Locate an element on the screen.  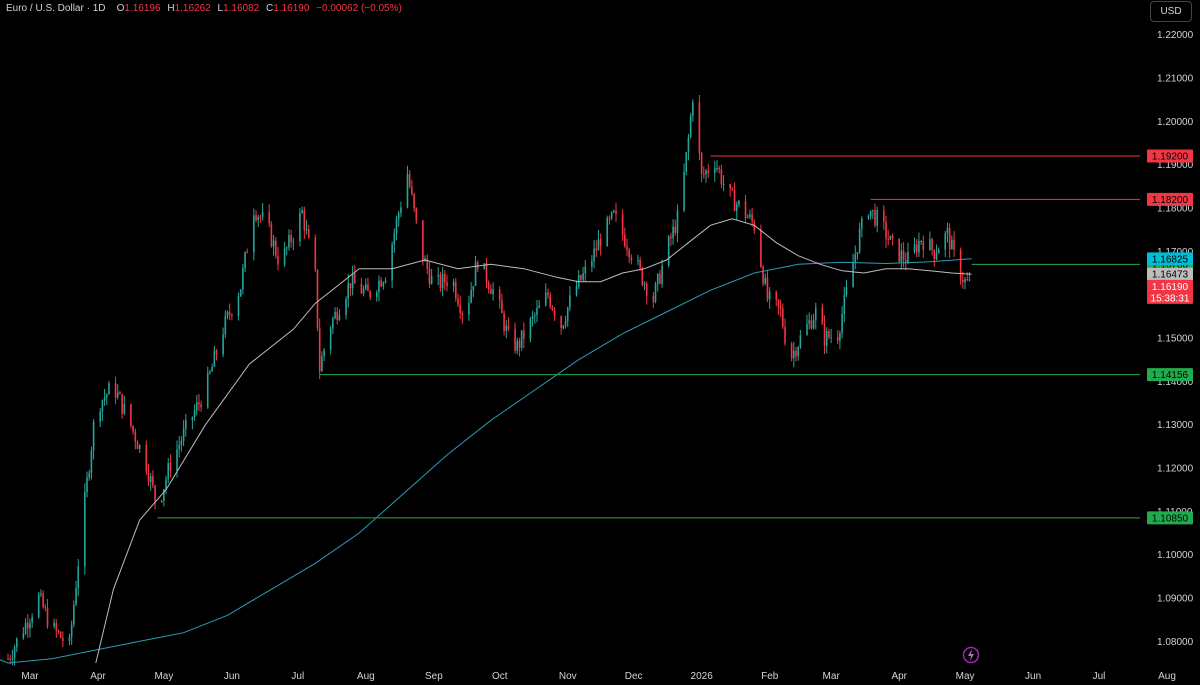
high-label: H is located at coordinates (171, 8).